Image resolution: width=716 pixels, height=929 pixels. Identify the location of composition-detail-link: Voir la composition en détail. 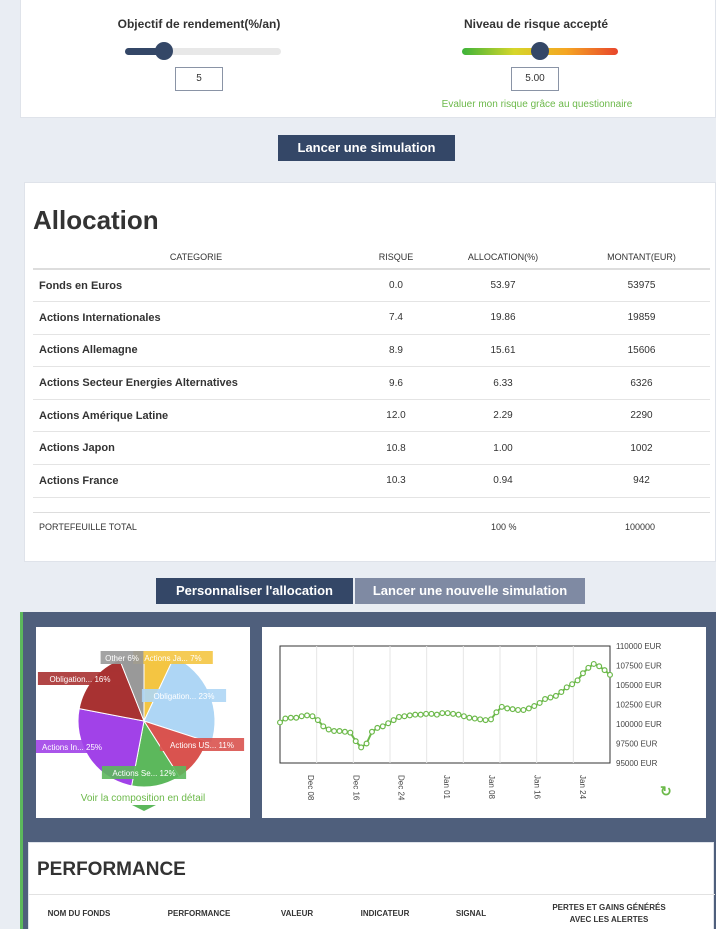
(143, 798).